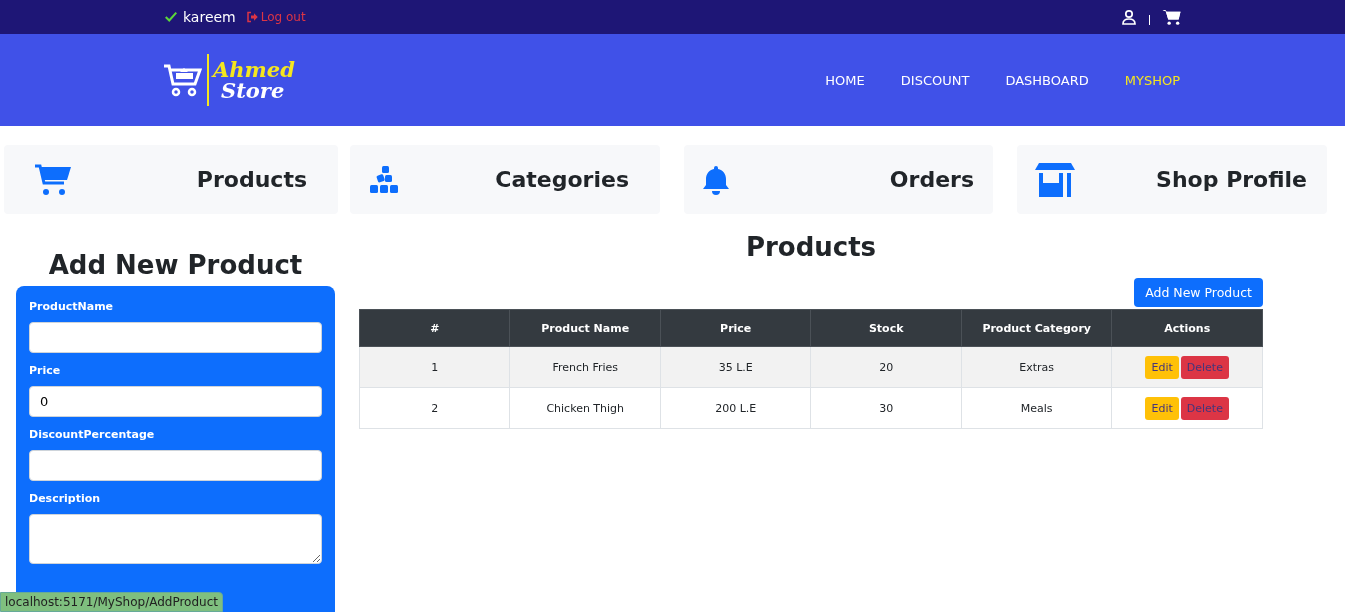 The image size is (1345, 612). Describe the element at coordinates (1187, 328) in the screenshot. I see `column-header: Actions` at that location.